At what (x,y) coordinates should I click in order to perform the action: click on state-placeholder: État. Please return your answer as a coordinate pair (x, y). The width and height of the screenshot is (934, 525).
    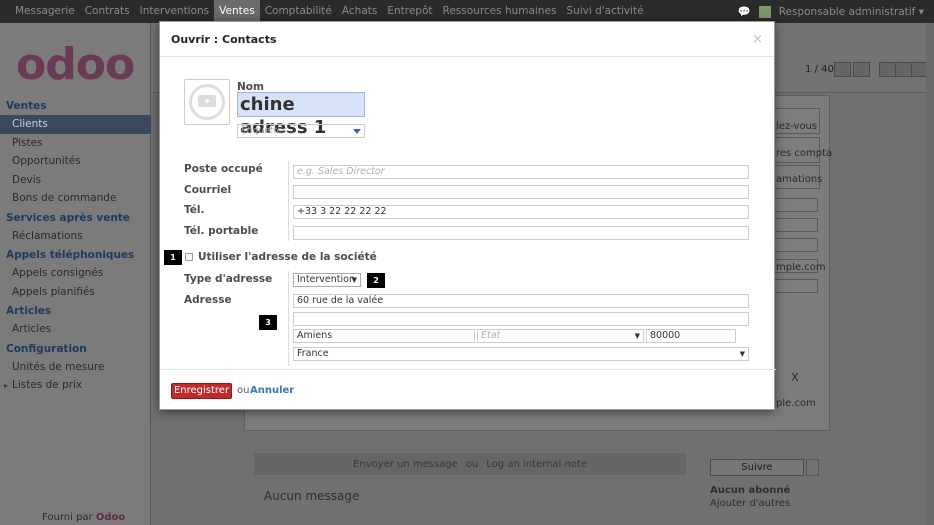
    Looking at the image, I should click on (491, 335).